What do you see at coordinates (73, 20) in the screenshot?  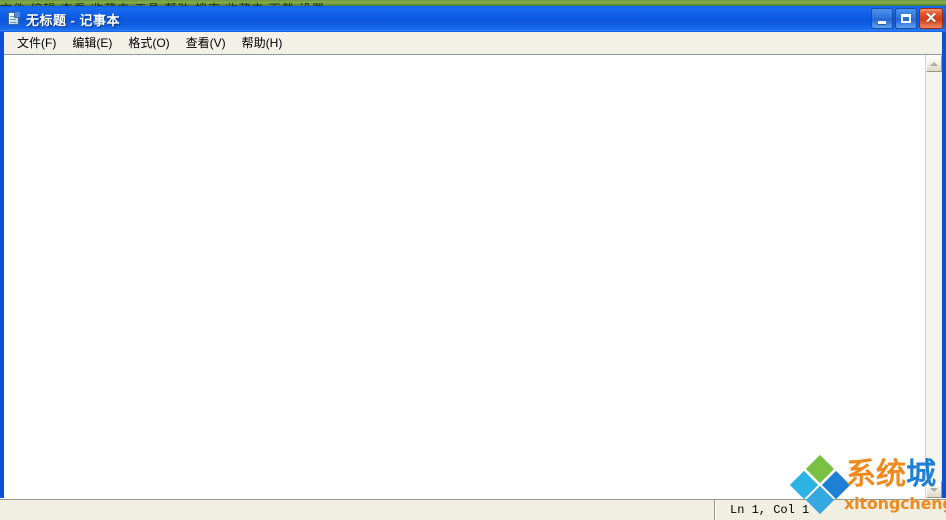 I see `window-title: 无标题 - 记事本` at bounding box center [73, 20].